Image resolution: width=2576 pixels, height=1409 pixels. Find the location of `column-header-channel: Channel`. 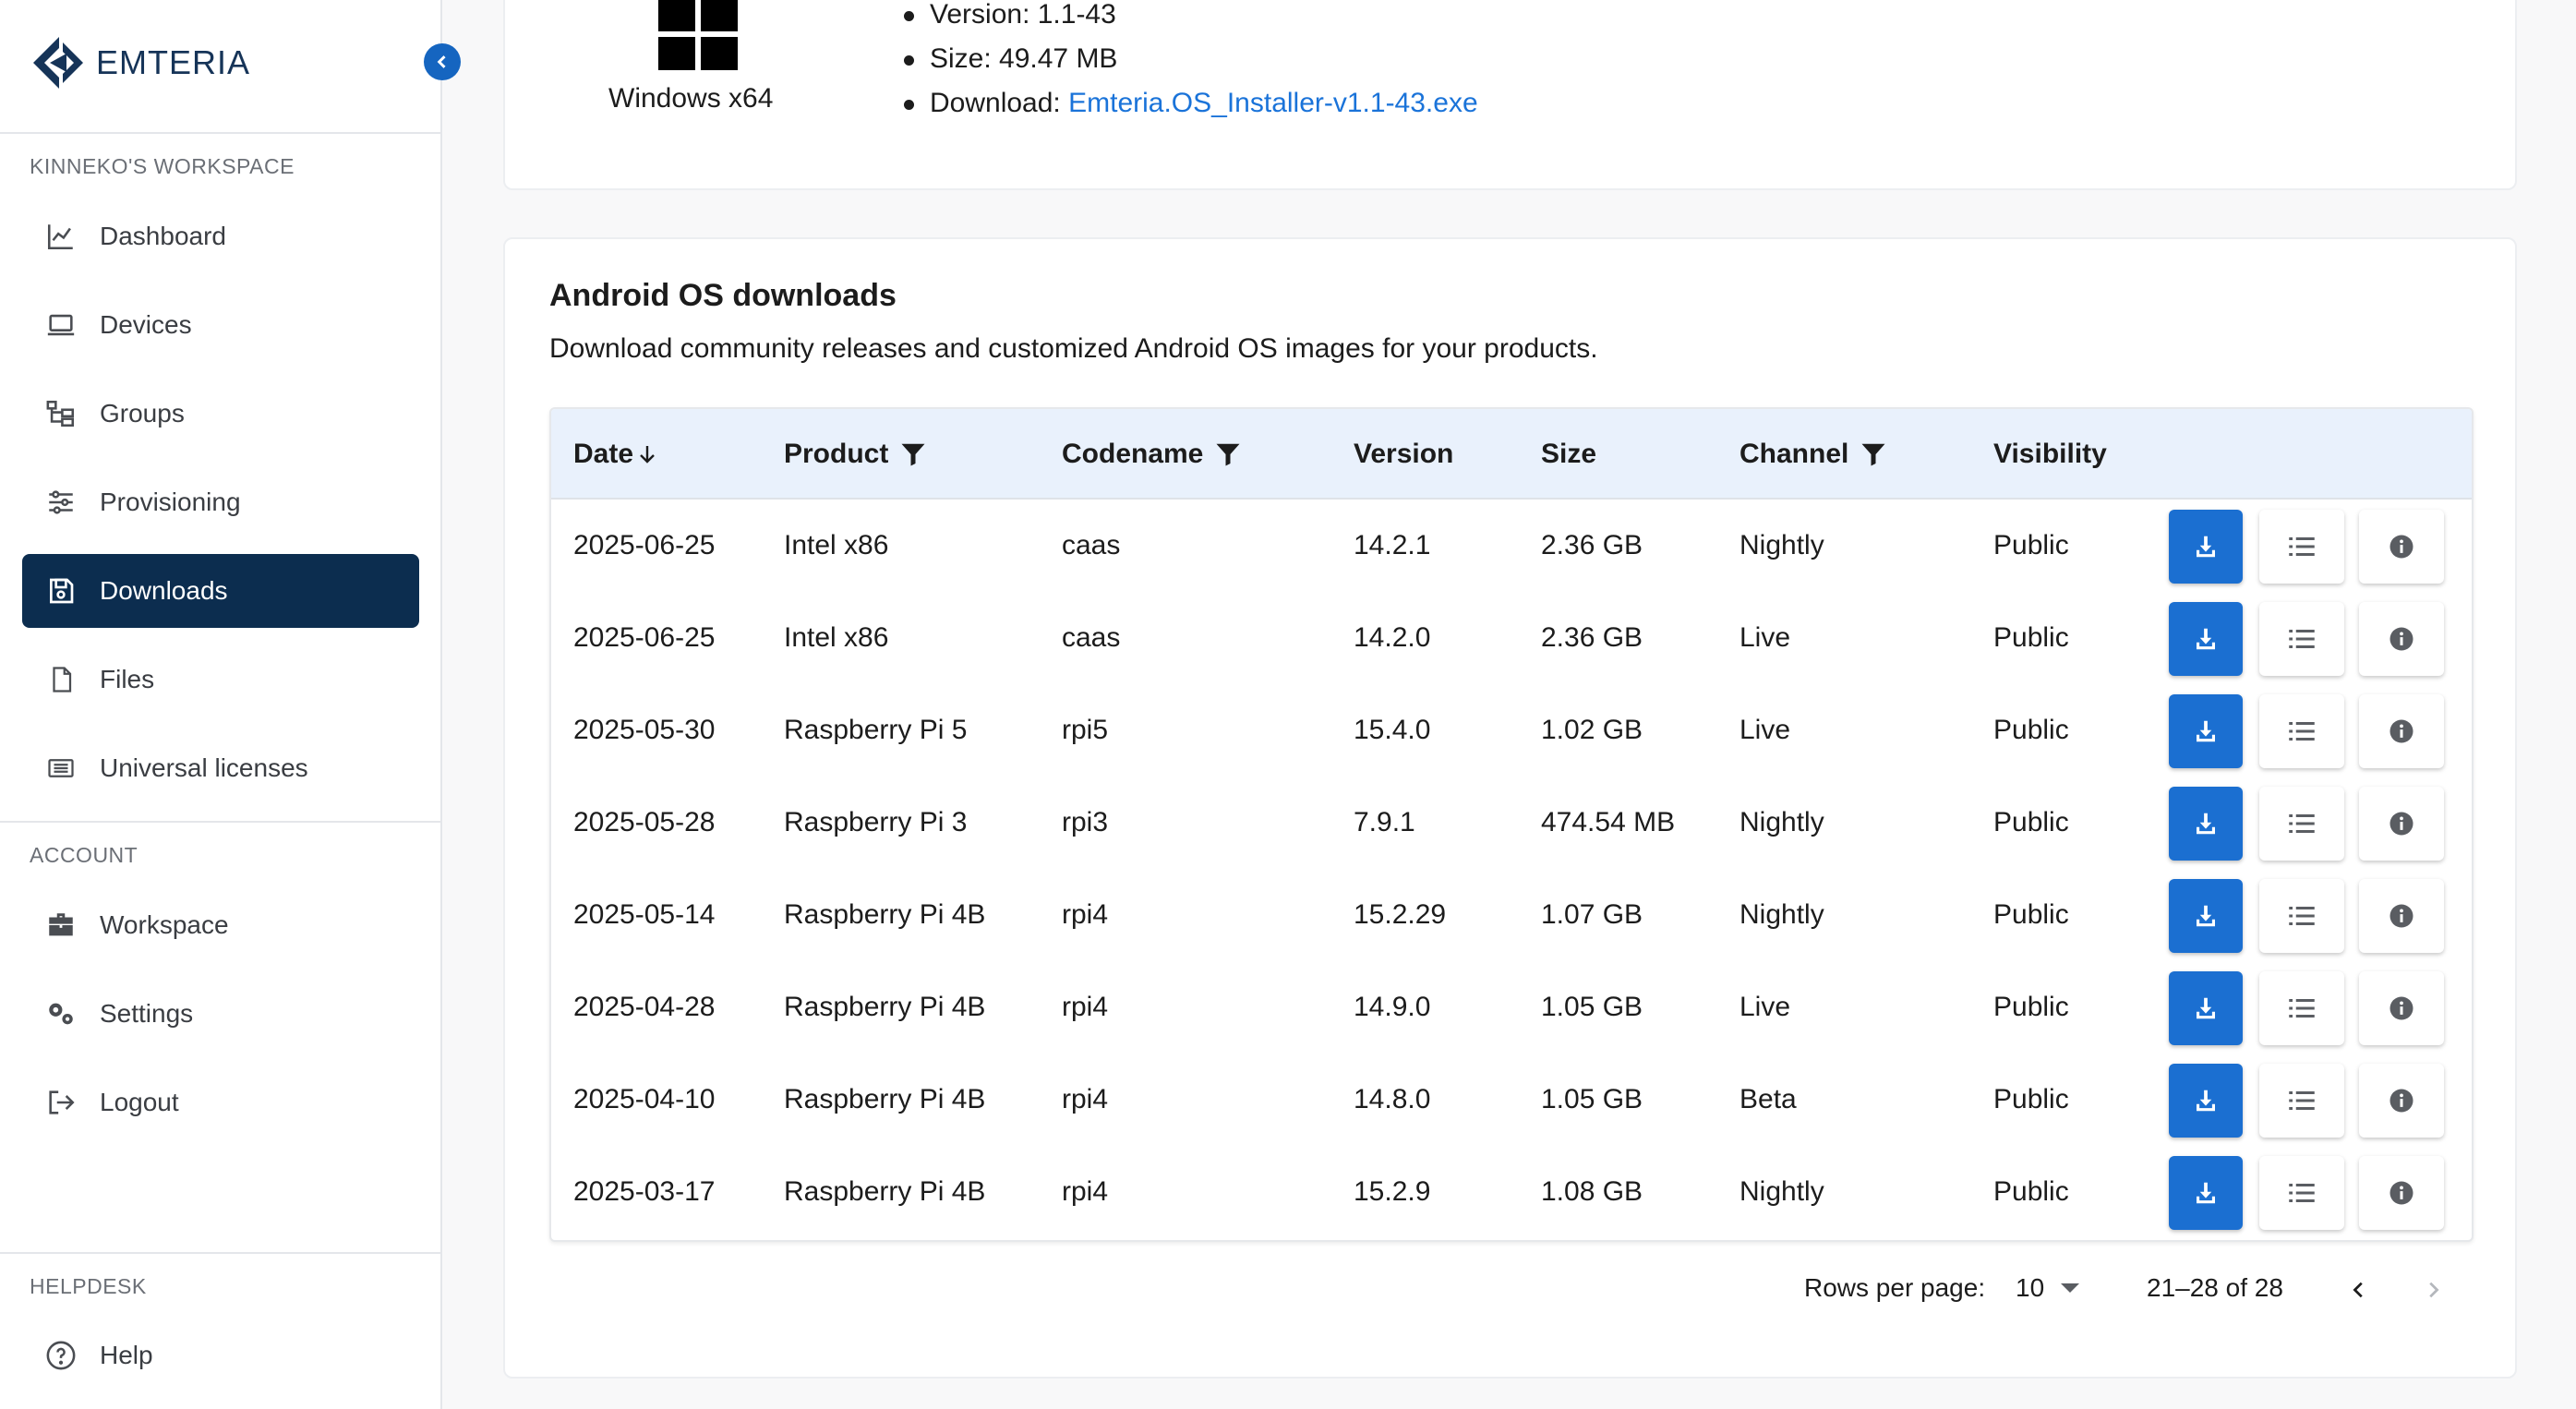

column-header-channel: Channel is located at coordinates (1813, 454).